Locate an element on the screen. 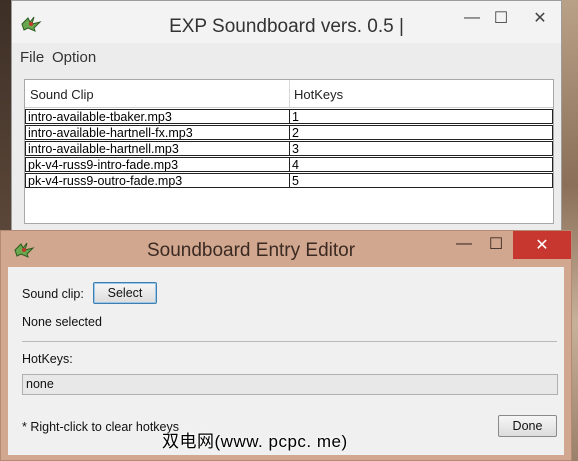 The width and height of the screenshot is (578, 461). table-row: intro-available-hartnell-fx.mp3 2 is located at coordinates (289, 132).